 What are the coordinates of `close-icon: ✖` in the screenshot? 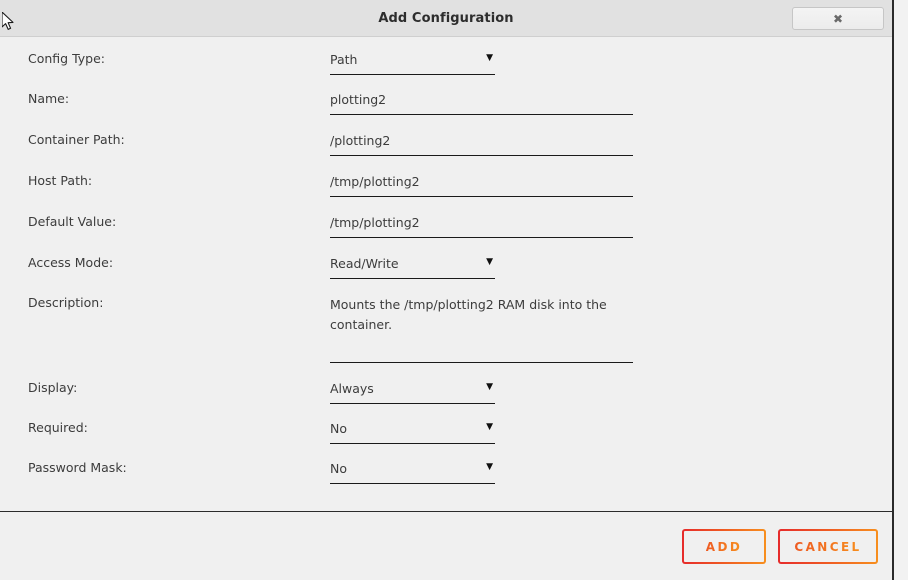 It's located at (838, 18).